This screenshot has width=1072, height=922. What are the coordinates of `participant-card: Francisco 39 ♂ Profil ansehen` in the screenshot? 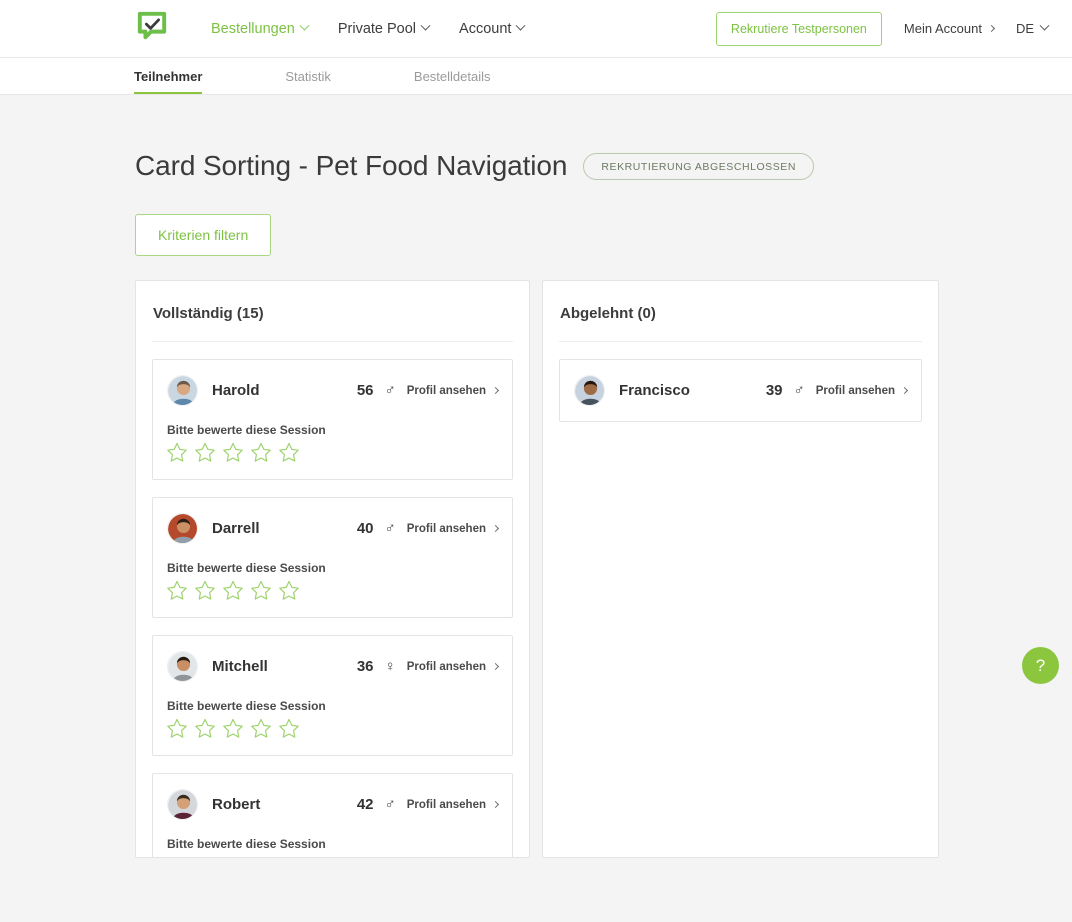 It's located at (740, 390).